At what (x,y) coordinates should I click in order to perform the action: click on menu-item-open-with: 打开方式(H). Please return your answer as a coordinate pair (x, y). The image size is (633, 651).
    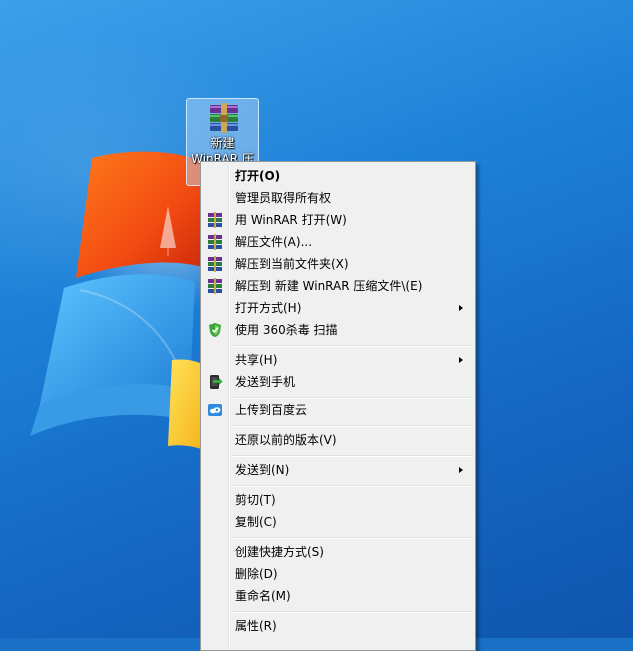
    Looking at the image, I should click on (338, 308).